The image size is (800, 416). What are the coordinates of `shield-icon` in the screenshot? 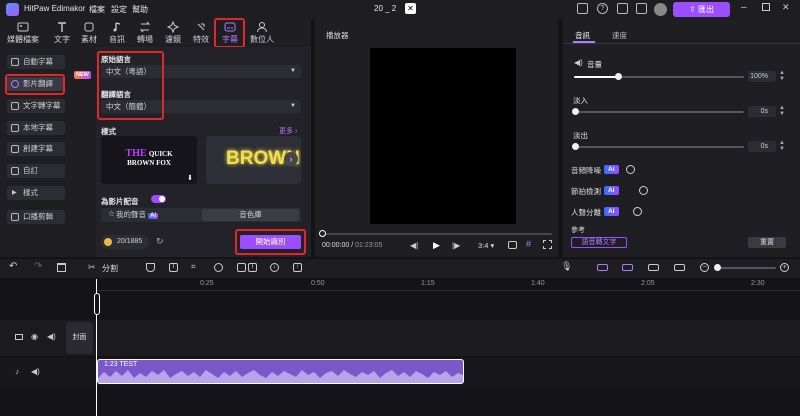 It's located at (150, 267).